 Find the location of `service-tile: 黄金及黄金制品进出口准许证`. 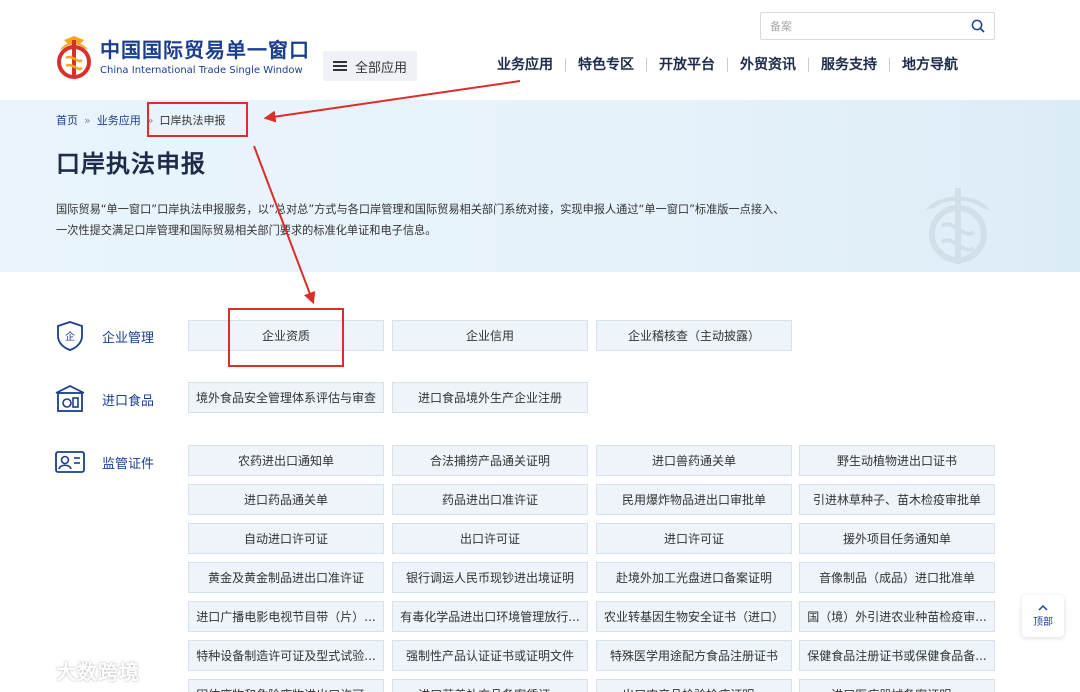

service-tile: 黄金及黄金制品进出口准许证 is located at coordinates (286, 577).